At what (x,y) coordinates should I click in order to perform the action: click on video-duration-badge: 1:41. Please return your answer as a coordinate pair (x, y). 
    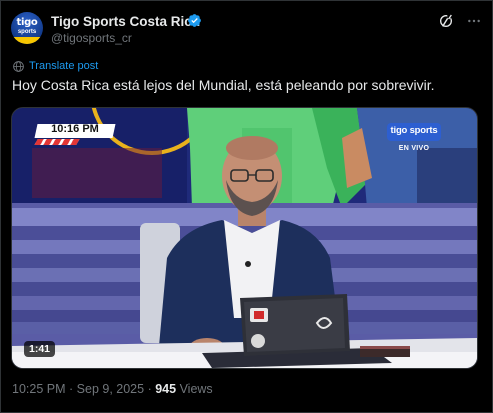
    Looking at the image, I should click on (40, 349).